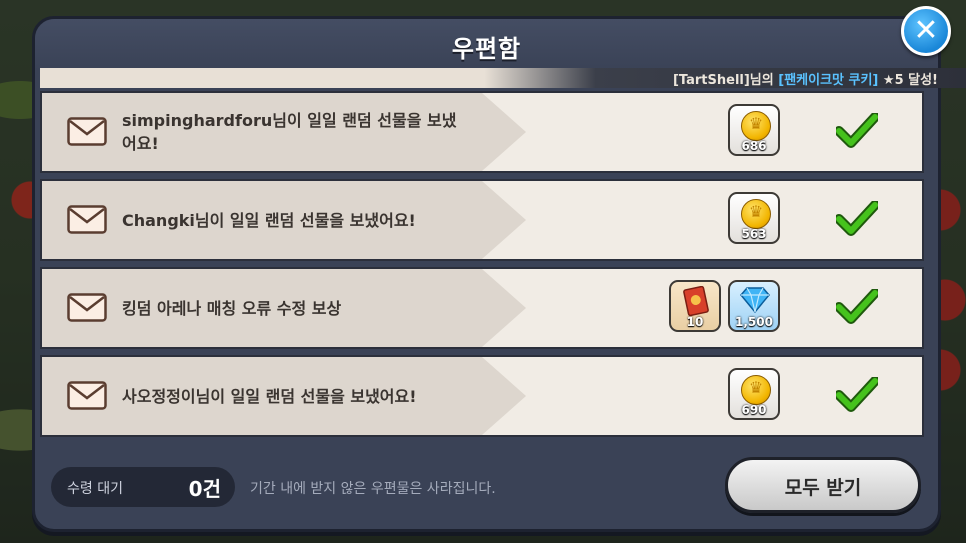  I want to click on ticker-suffix: ★5 달성!, so click(908, 80).